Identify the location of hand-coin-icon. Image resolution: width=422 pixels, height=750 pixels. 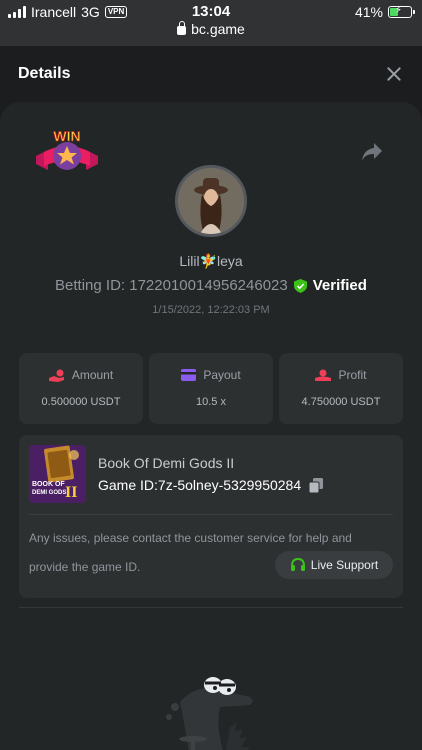
(56, 375).